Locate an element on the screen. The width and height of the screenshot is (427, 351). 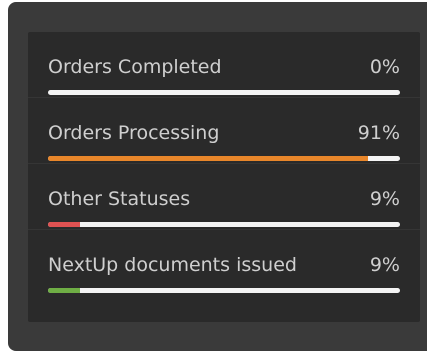
stat-label: Orders Completed is located at coordinates (135, 67).